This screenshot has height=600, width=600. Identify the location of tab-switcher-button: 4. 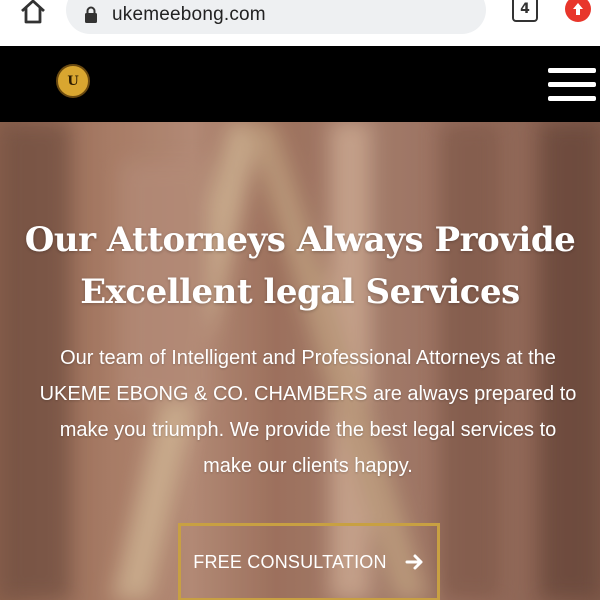
(525, 11).